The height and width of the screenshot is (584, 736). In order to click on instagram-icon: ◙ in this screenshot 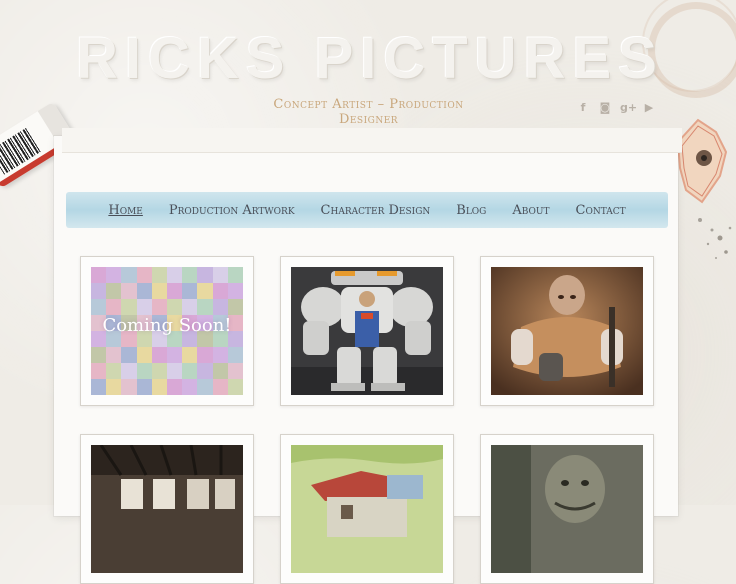, I will do `click(605, 108)`.